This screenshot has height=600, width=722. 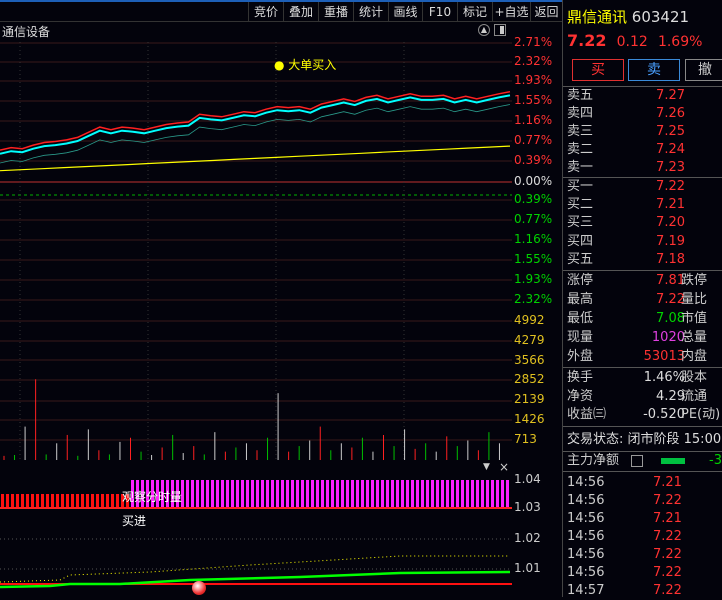 I want to click on close-icon: ×, so click(x=504, y=467).